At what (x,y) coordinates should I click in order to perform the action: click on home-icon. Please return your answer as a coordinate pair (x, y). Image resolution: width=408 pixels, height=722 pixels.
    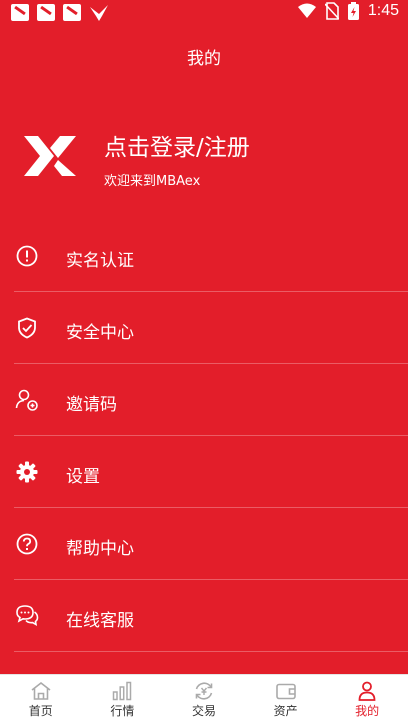
    Looking at the image, I should click on (41, 691).